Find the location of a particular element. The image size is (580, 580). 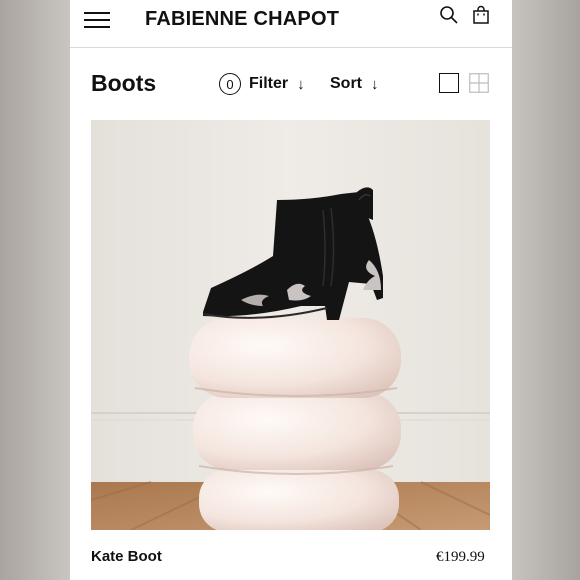

shopping-bag-icon is located at coordinates (481, 15).